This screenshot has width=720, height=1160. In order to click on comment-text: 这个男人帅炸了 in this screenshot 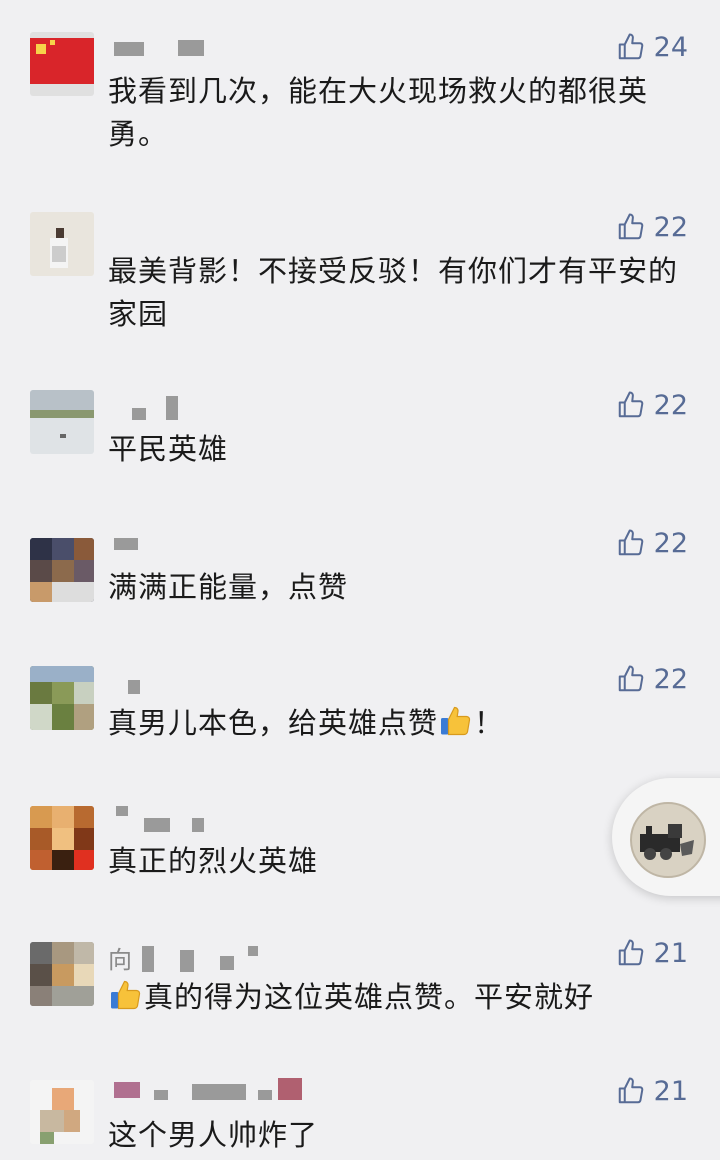, I will do `click(213, 1135)`.